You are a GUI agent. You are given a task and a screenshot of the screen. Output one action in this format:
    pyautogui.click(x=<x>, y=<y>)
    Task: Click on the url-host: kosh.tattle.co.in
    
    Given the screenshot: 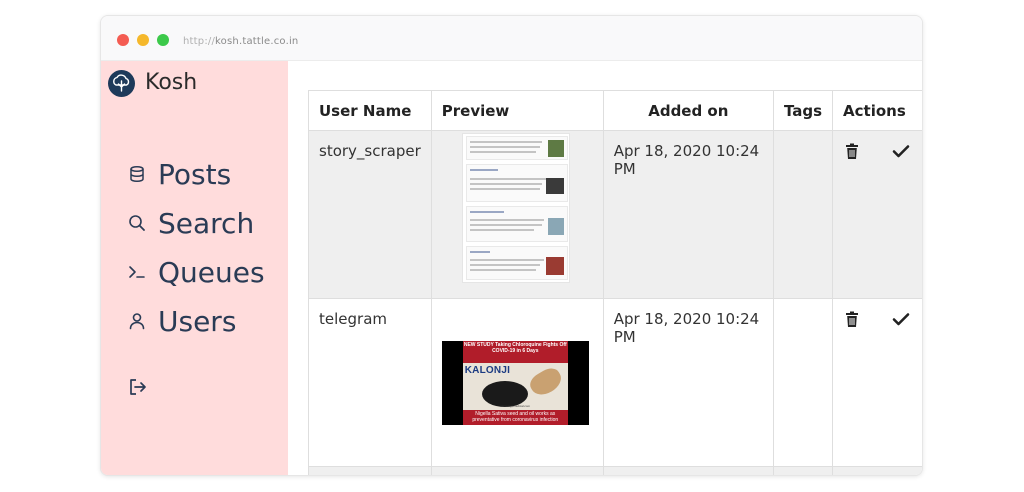 What is the action you would take?
    pyautogui.click(x=257, y=41)
    